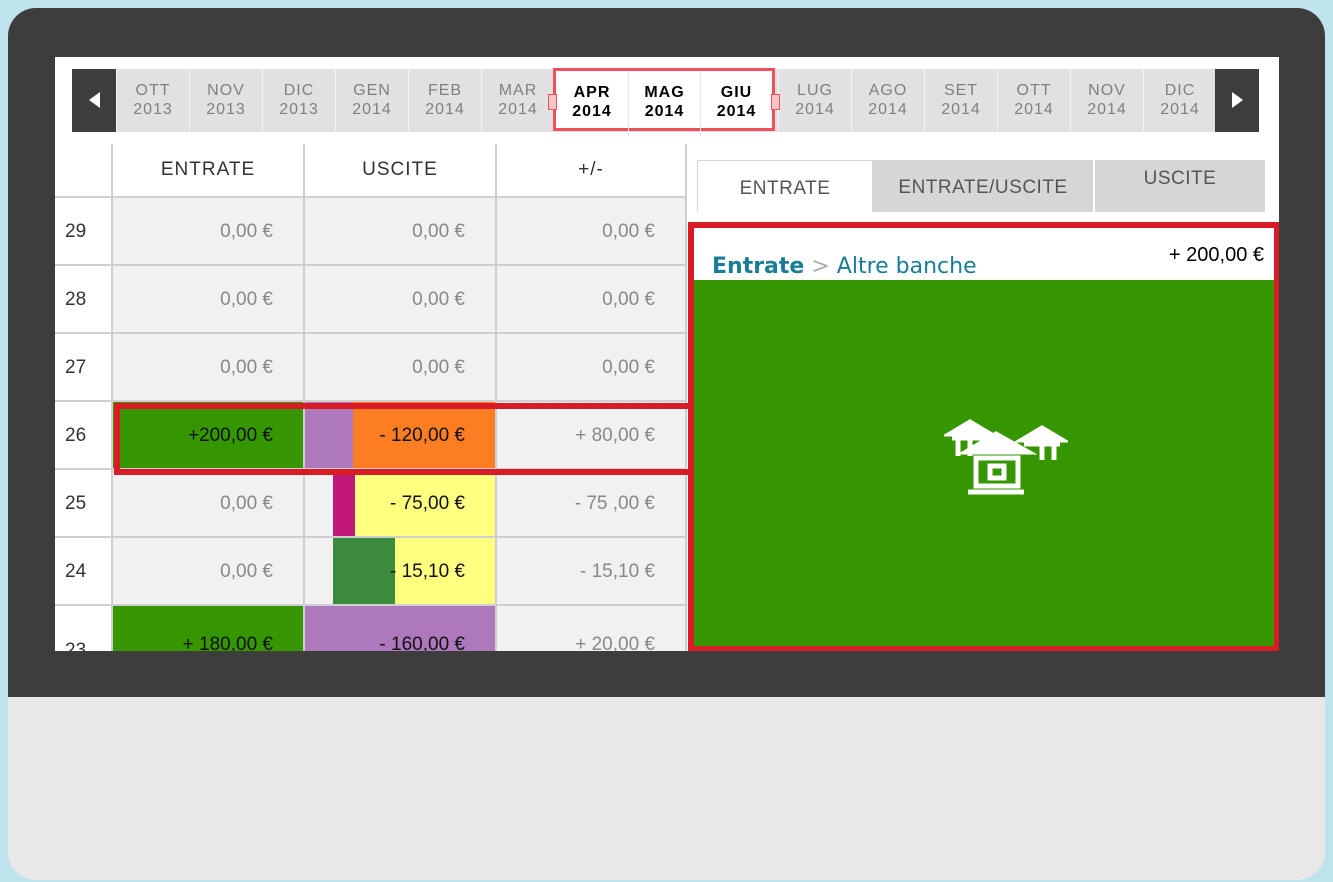 The height and width of the screenshot is (882, 1333). I want to click on table-row: 23 + 180,00 € - 160,00 € + 20,00 €, so click(371, 628).